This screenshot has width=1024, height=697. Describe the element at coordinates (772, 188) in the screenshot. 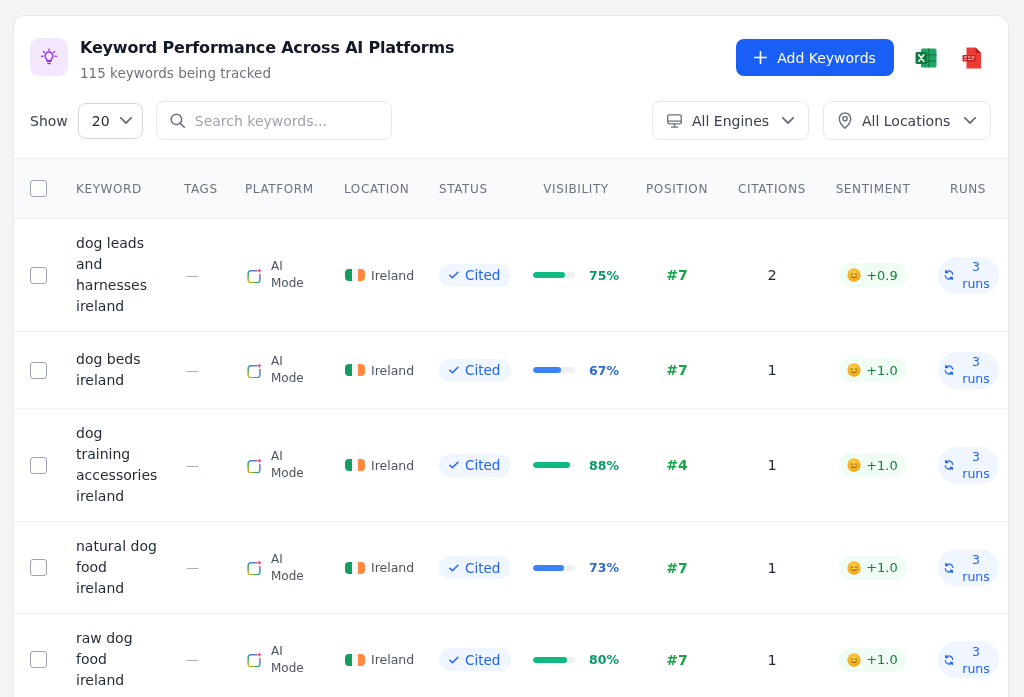

I see `column-header: CITATIONS` at that location.